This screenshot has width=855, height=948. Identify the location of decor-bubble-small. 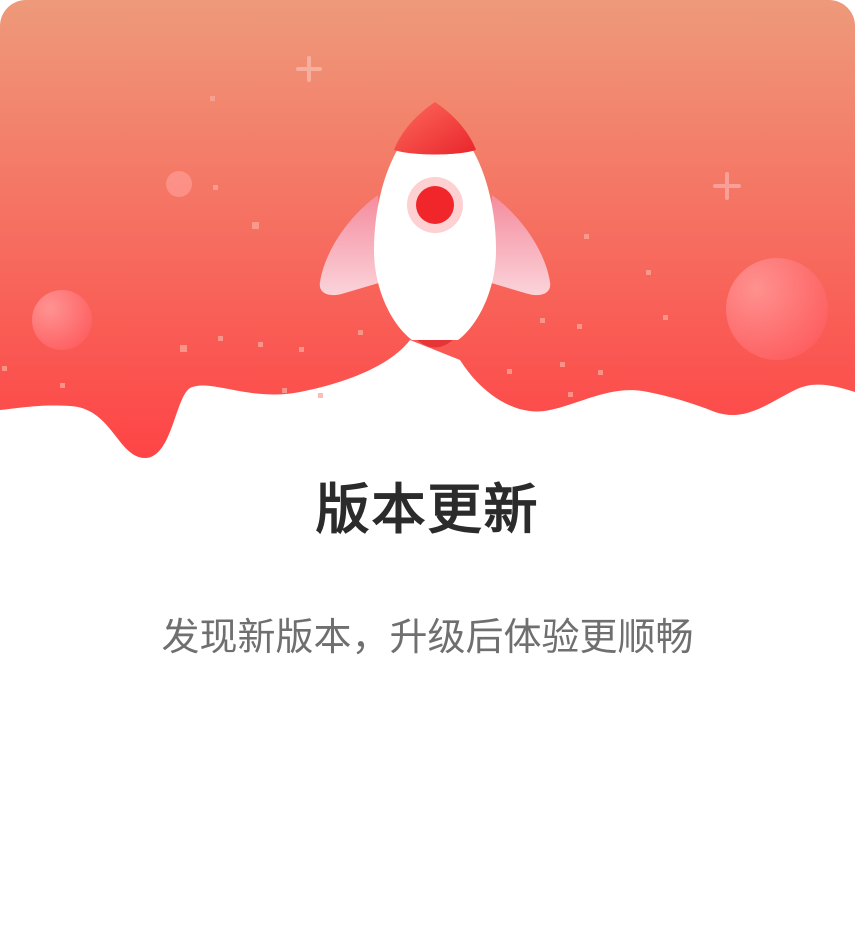
(179, 184).